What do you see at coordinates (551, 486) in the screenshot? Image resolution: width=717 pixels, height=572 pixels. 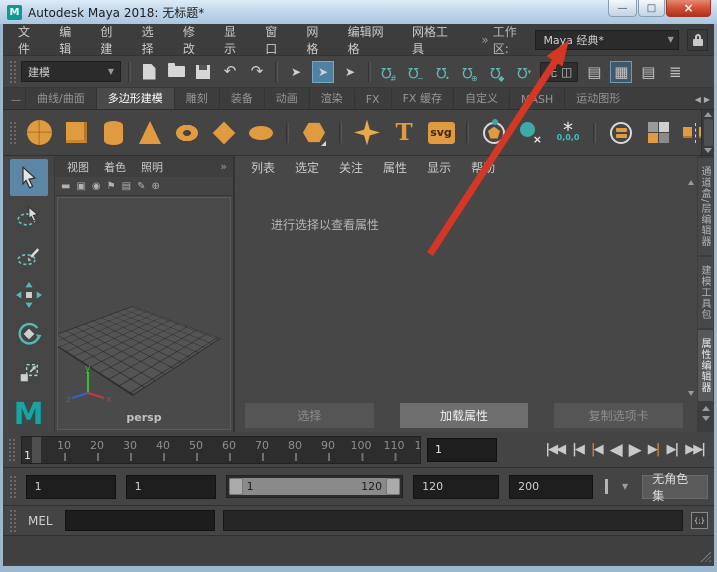 I see `animation-end-field` at bounding box center [551, 486].